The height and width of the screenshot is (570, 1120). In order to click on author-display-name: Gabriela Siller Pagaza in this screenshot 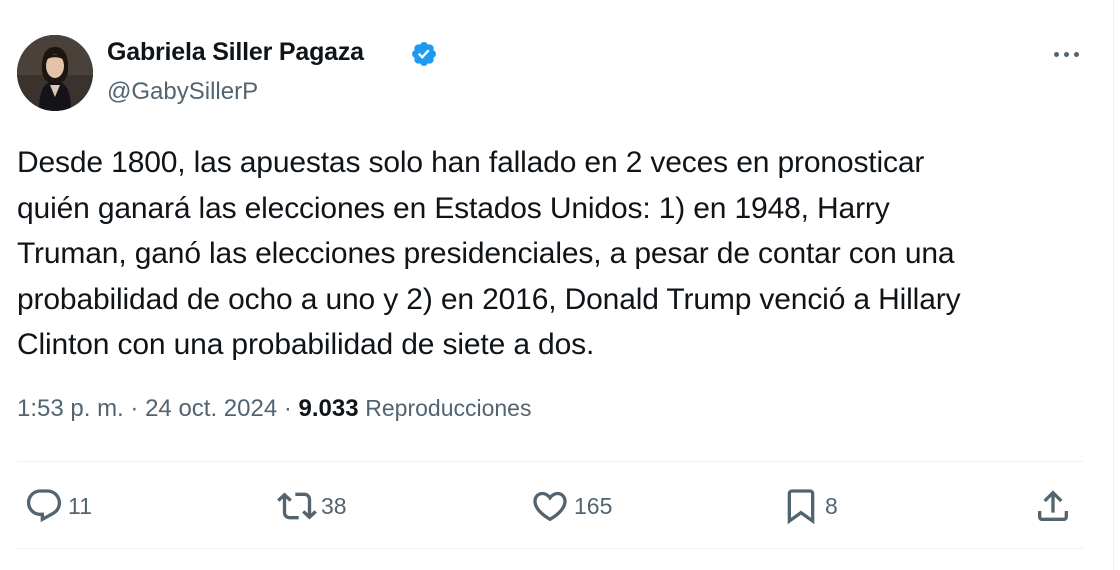, I will do `click(235, 52)`.